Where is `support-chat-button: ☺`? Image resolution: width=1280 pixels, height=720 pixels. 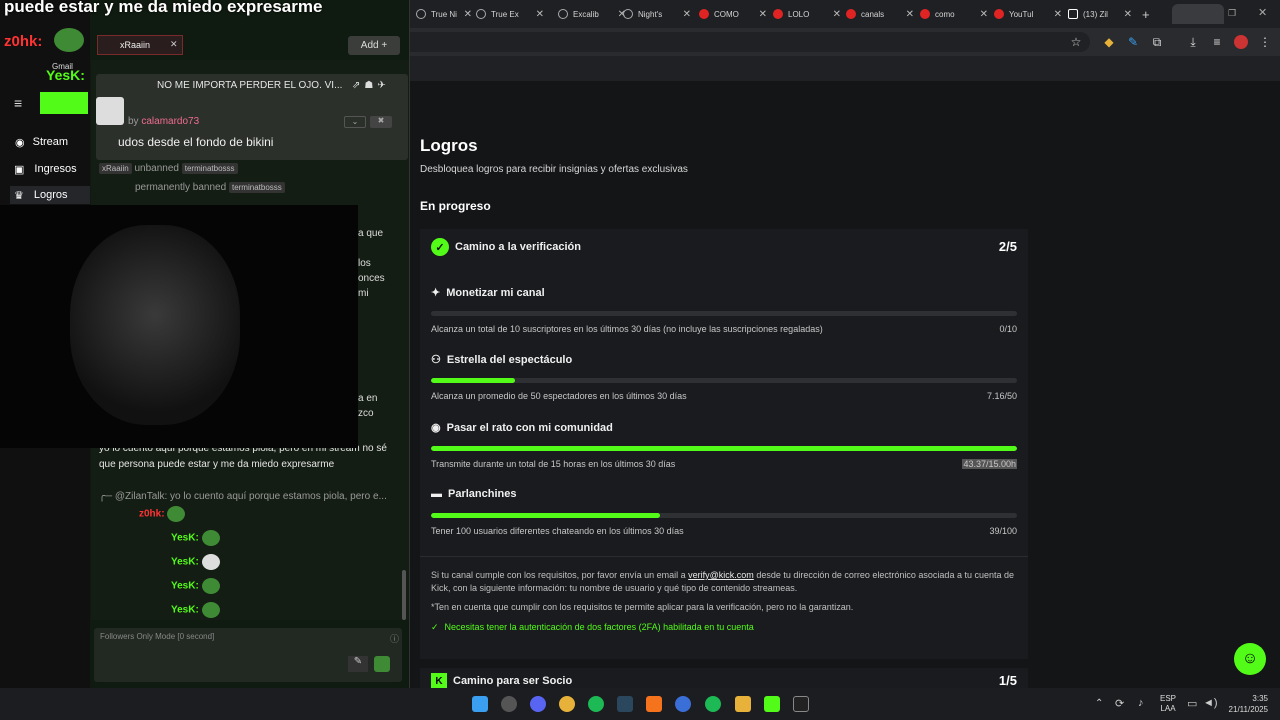 support-chat-button: ☺ is located at coordinates (1250, 659).